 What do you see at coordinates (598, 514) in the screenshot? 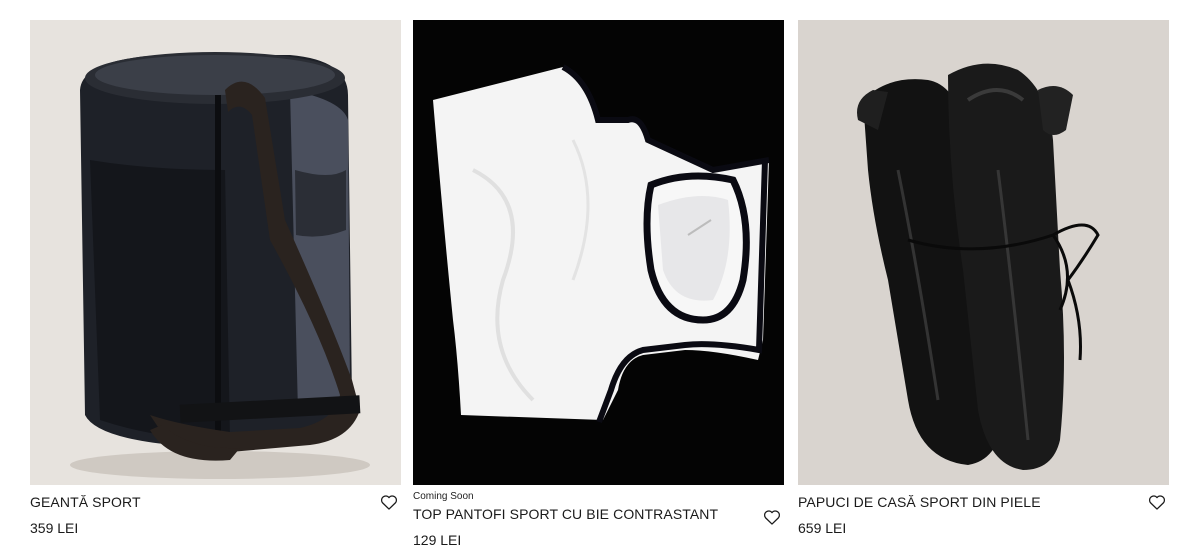
I see `product-title: TOP PANTOFI SPORT CU BIE CONTRASTANT` at bounding box center [598, 514].